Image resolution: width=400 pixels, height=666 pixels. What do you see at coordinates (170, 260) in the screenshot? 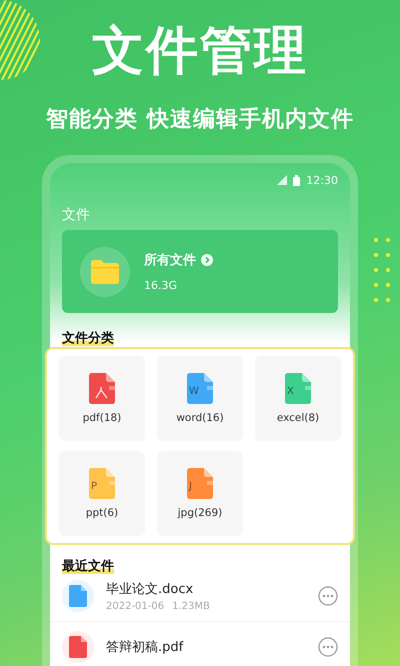
I see `all-files-label: 所有文件` at bounding box center [170, 260].